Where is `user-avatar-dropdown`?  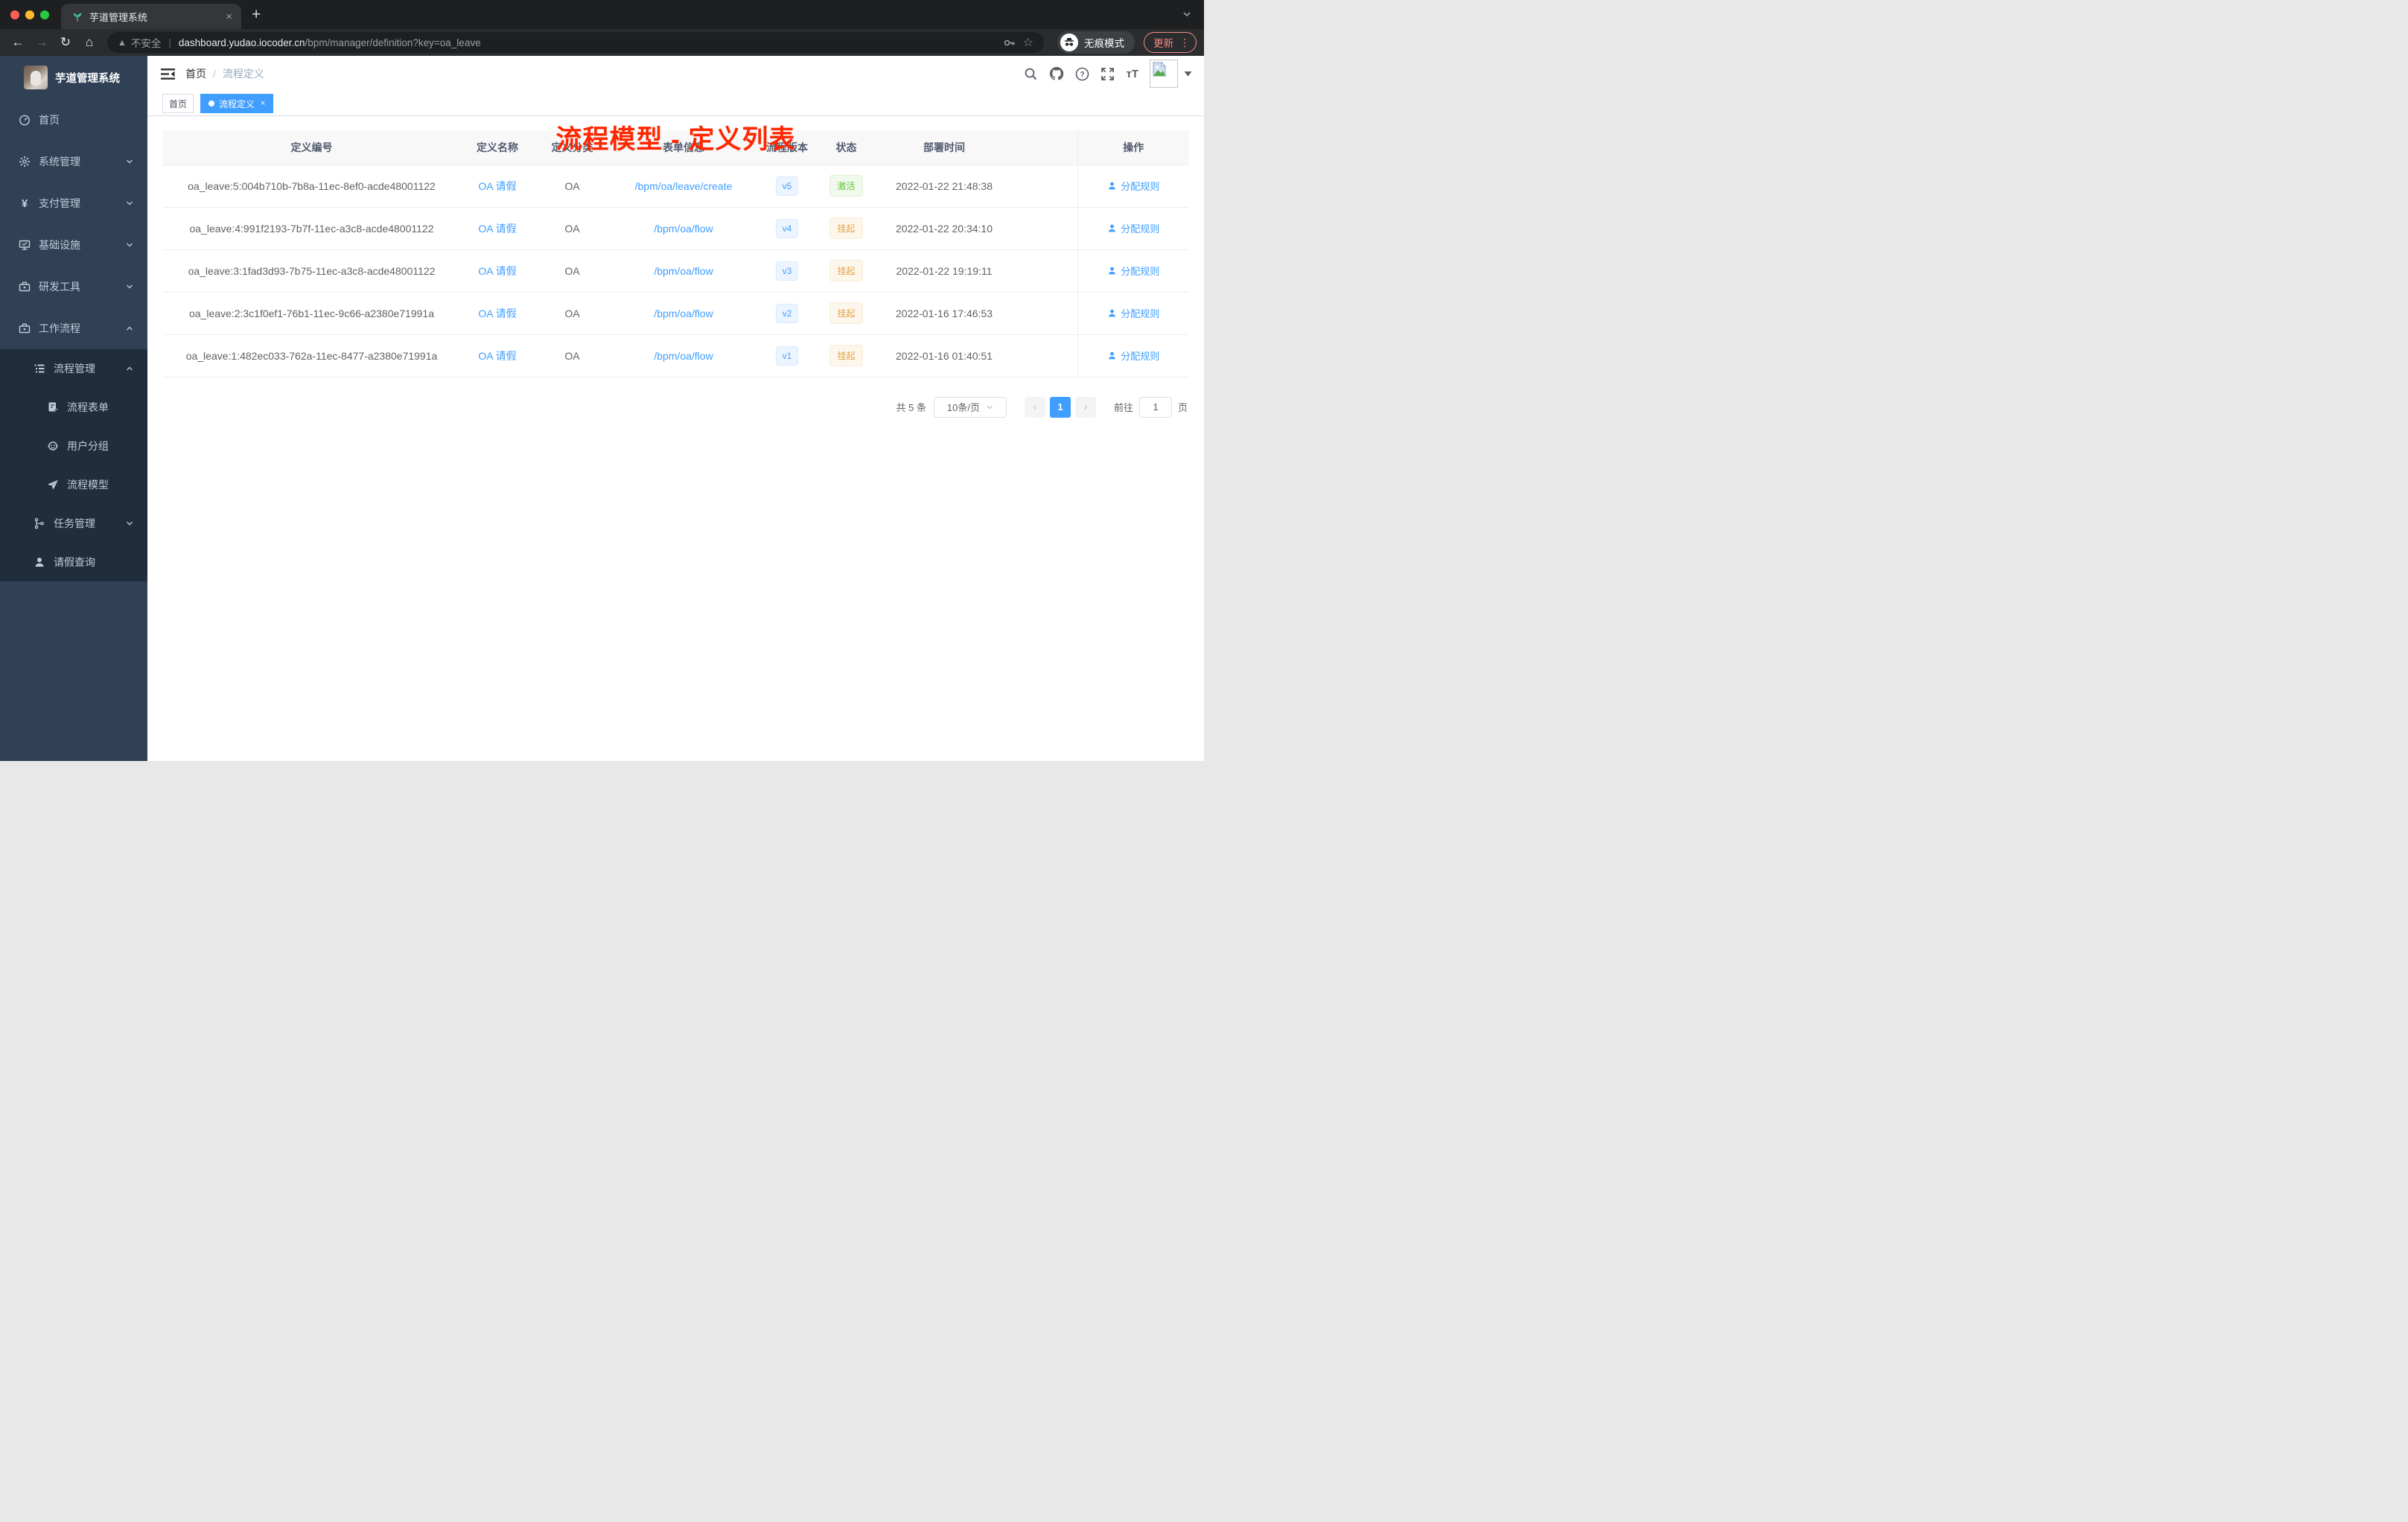
user-avatar-dropdown is located at coordinates (1171, 74).